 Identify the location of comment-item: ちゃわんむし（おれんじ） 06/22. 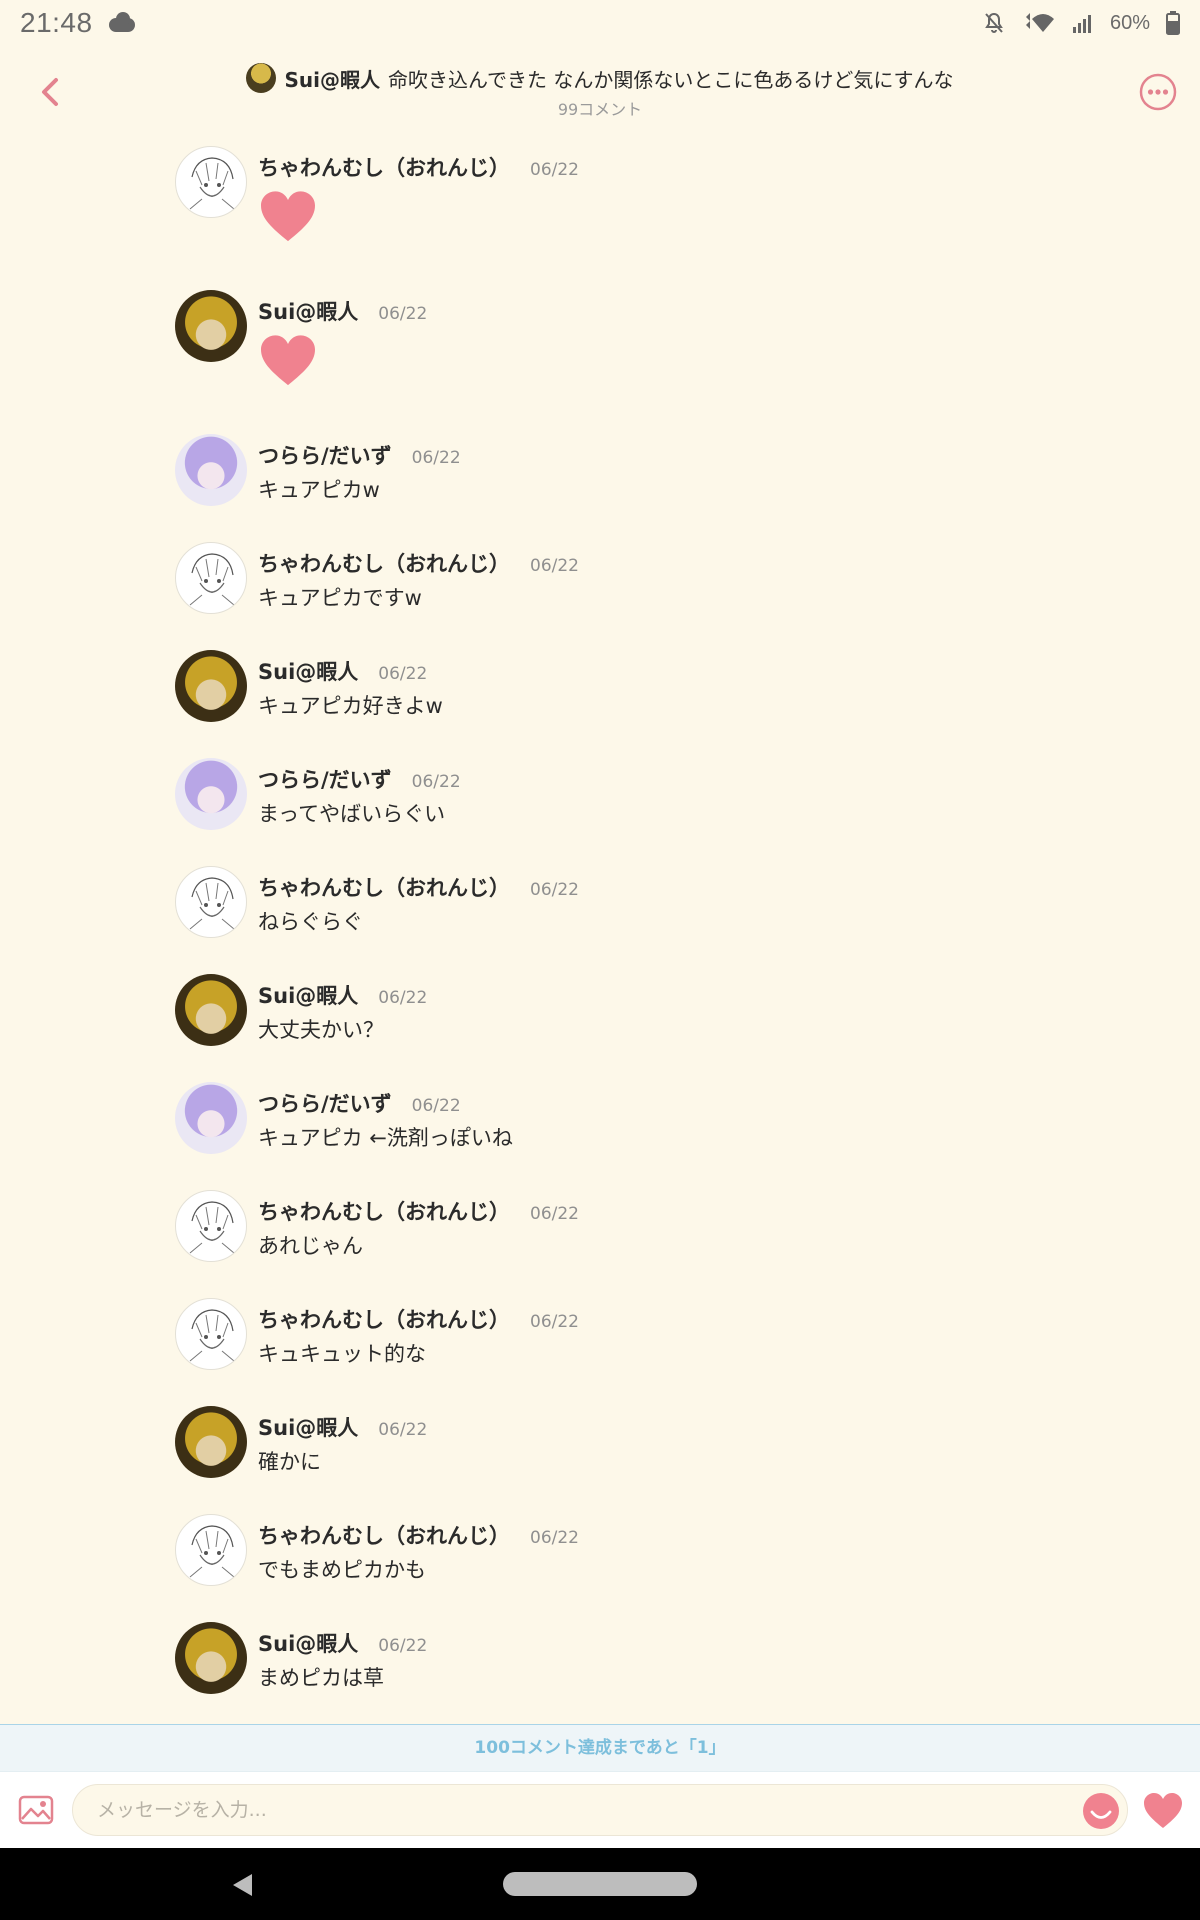
(600, 212).